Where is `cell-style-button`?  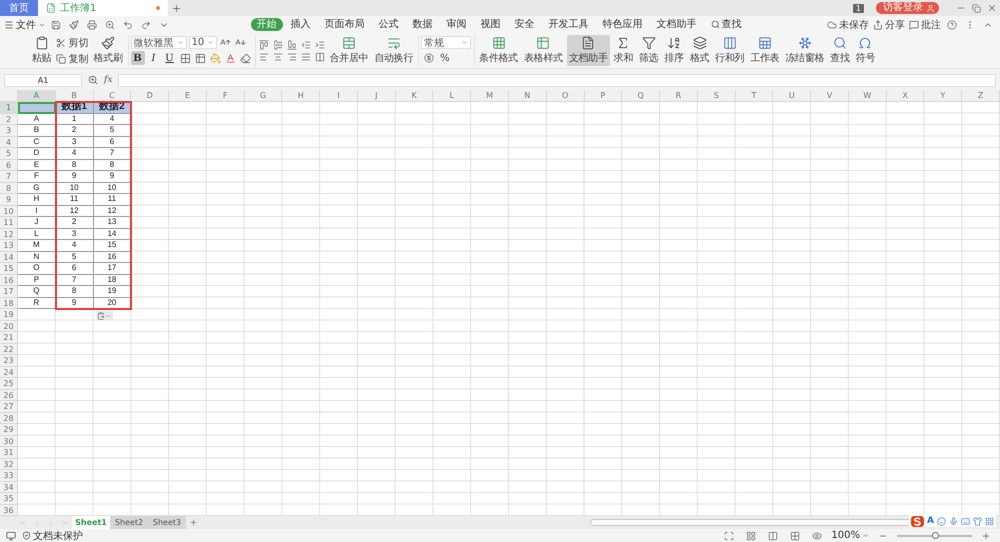
cell-style-button is located at coordinates (200, 58).